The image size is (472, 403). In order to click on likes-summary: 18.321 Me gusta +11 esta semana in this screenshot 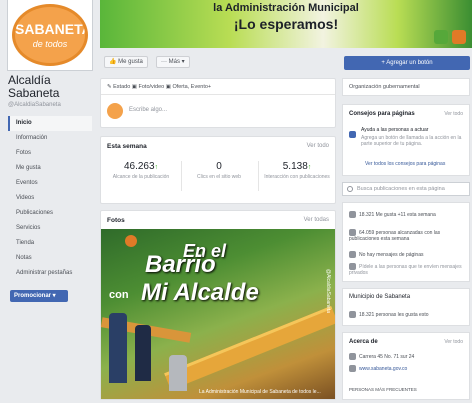, I will do `click(397, 215)`.